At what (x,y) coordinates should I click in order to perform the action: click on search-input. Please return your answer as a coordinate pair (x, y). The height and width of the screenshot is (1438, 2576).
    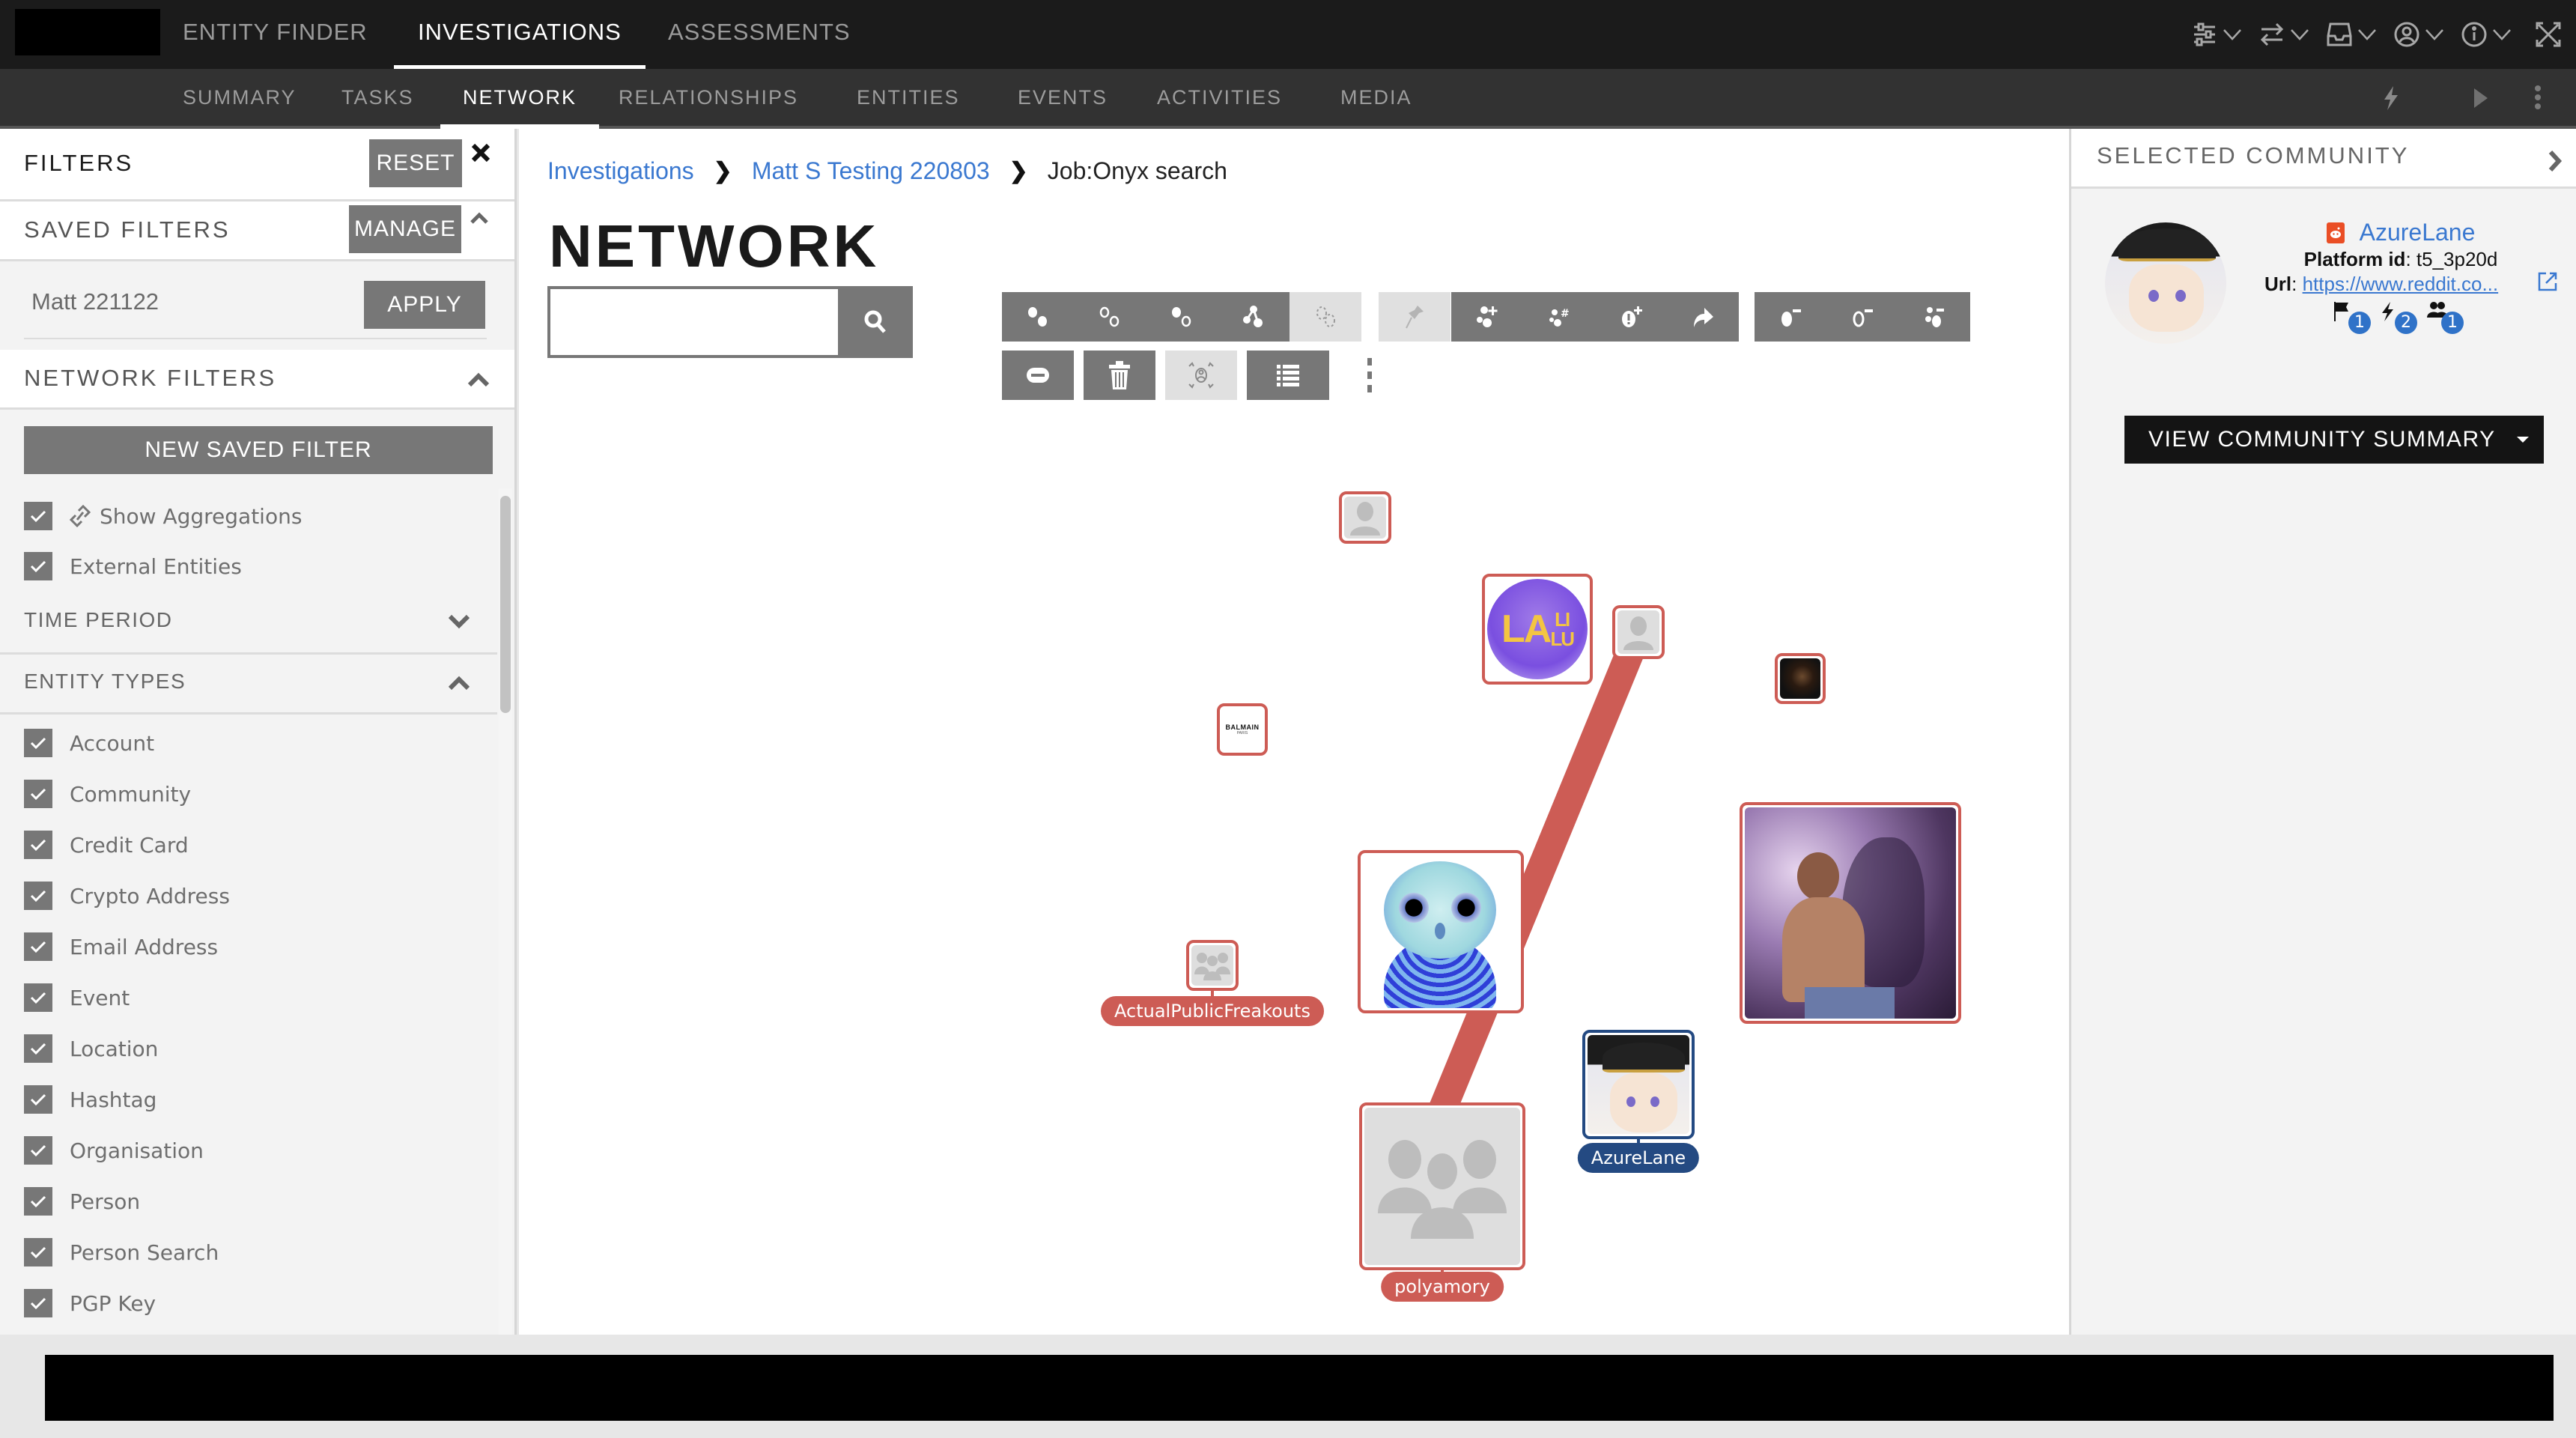
    Looking at the image, I should click on (694, 322).